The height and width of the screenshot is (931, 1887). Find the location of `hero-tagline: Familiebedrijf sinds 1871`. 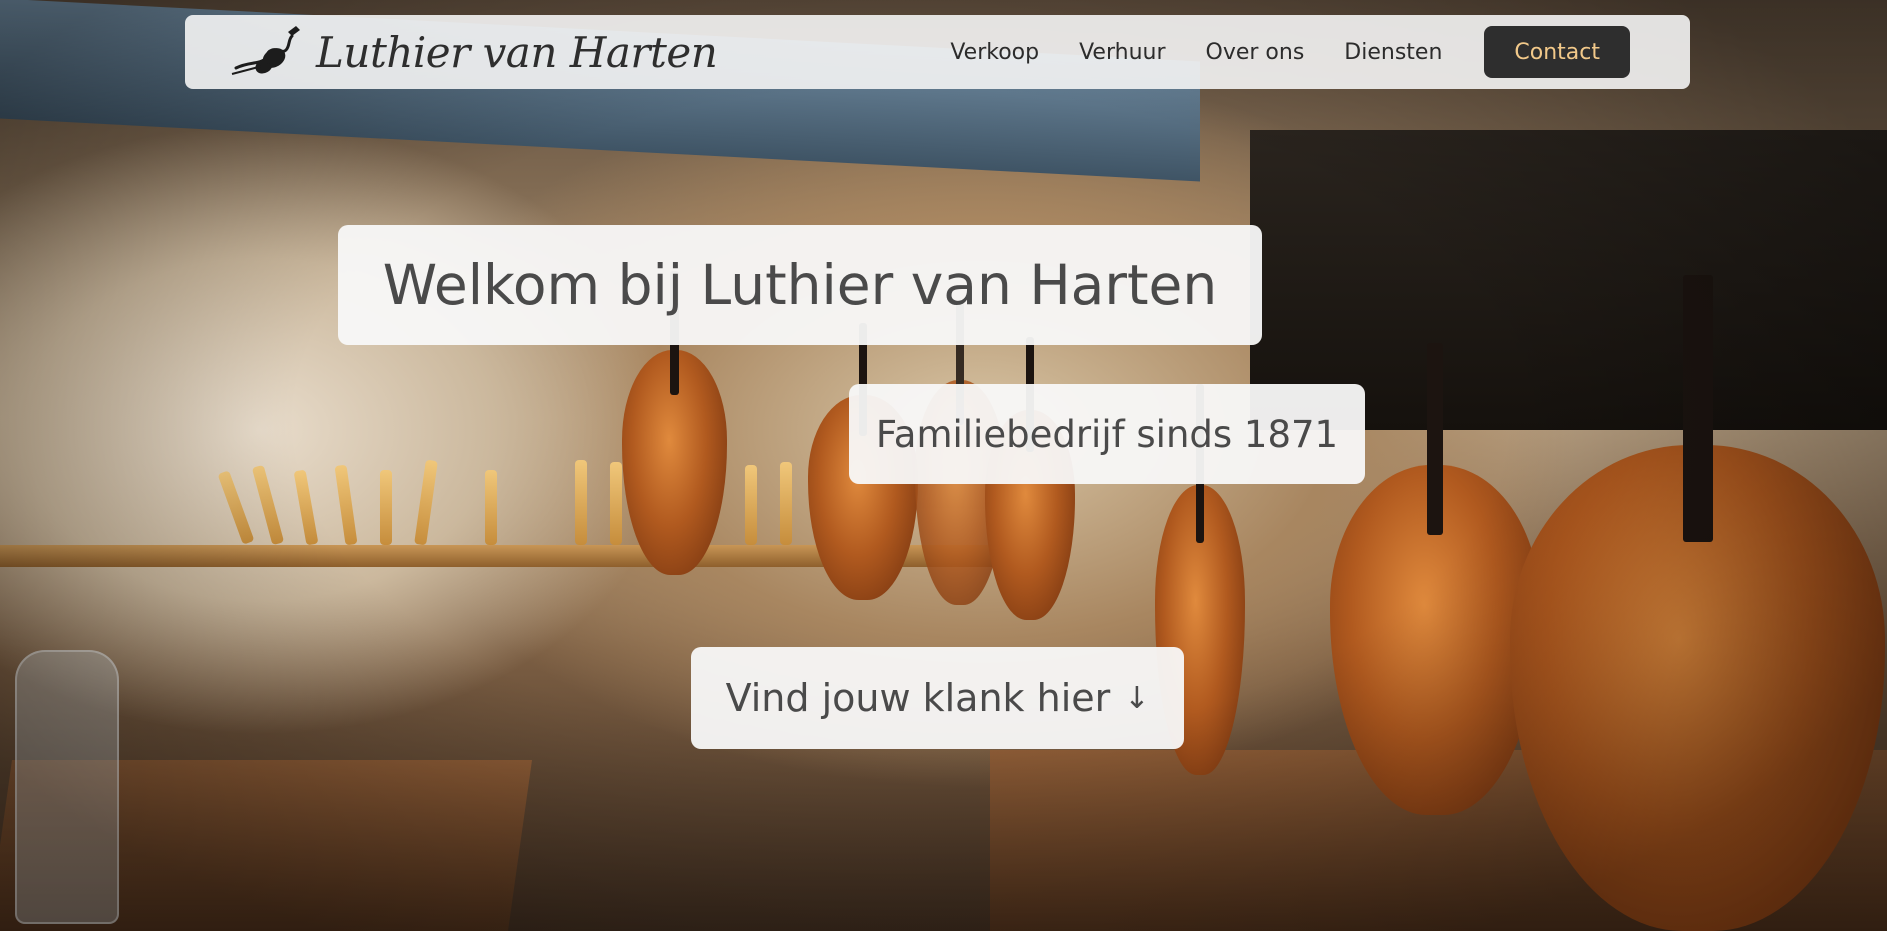

hero-tagline: Familiebedrijf sinds 1871 is located at coordinates (1107, 434).